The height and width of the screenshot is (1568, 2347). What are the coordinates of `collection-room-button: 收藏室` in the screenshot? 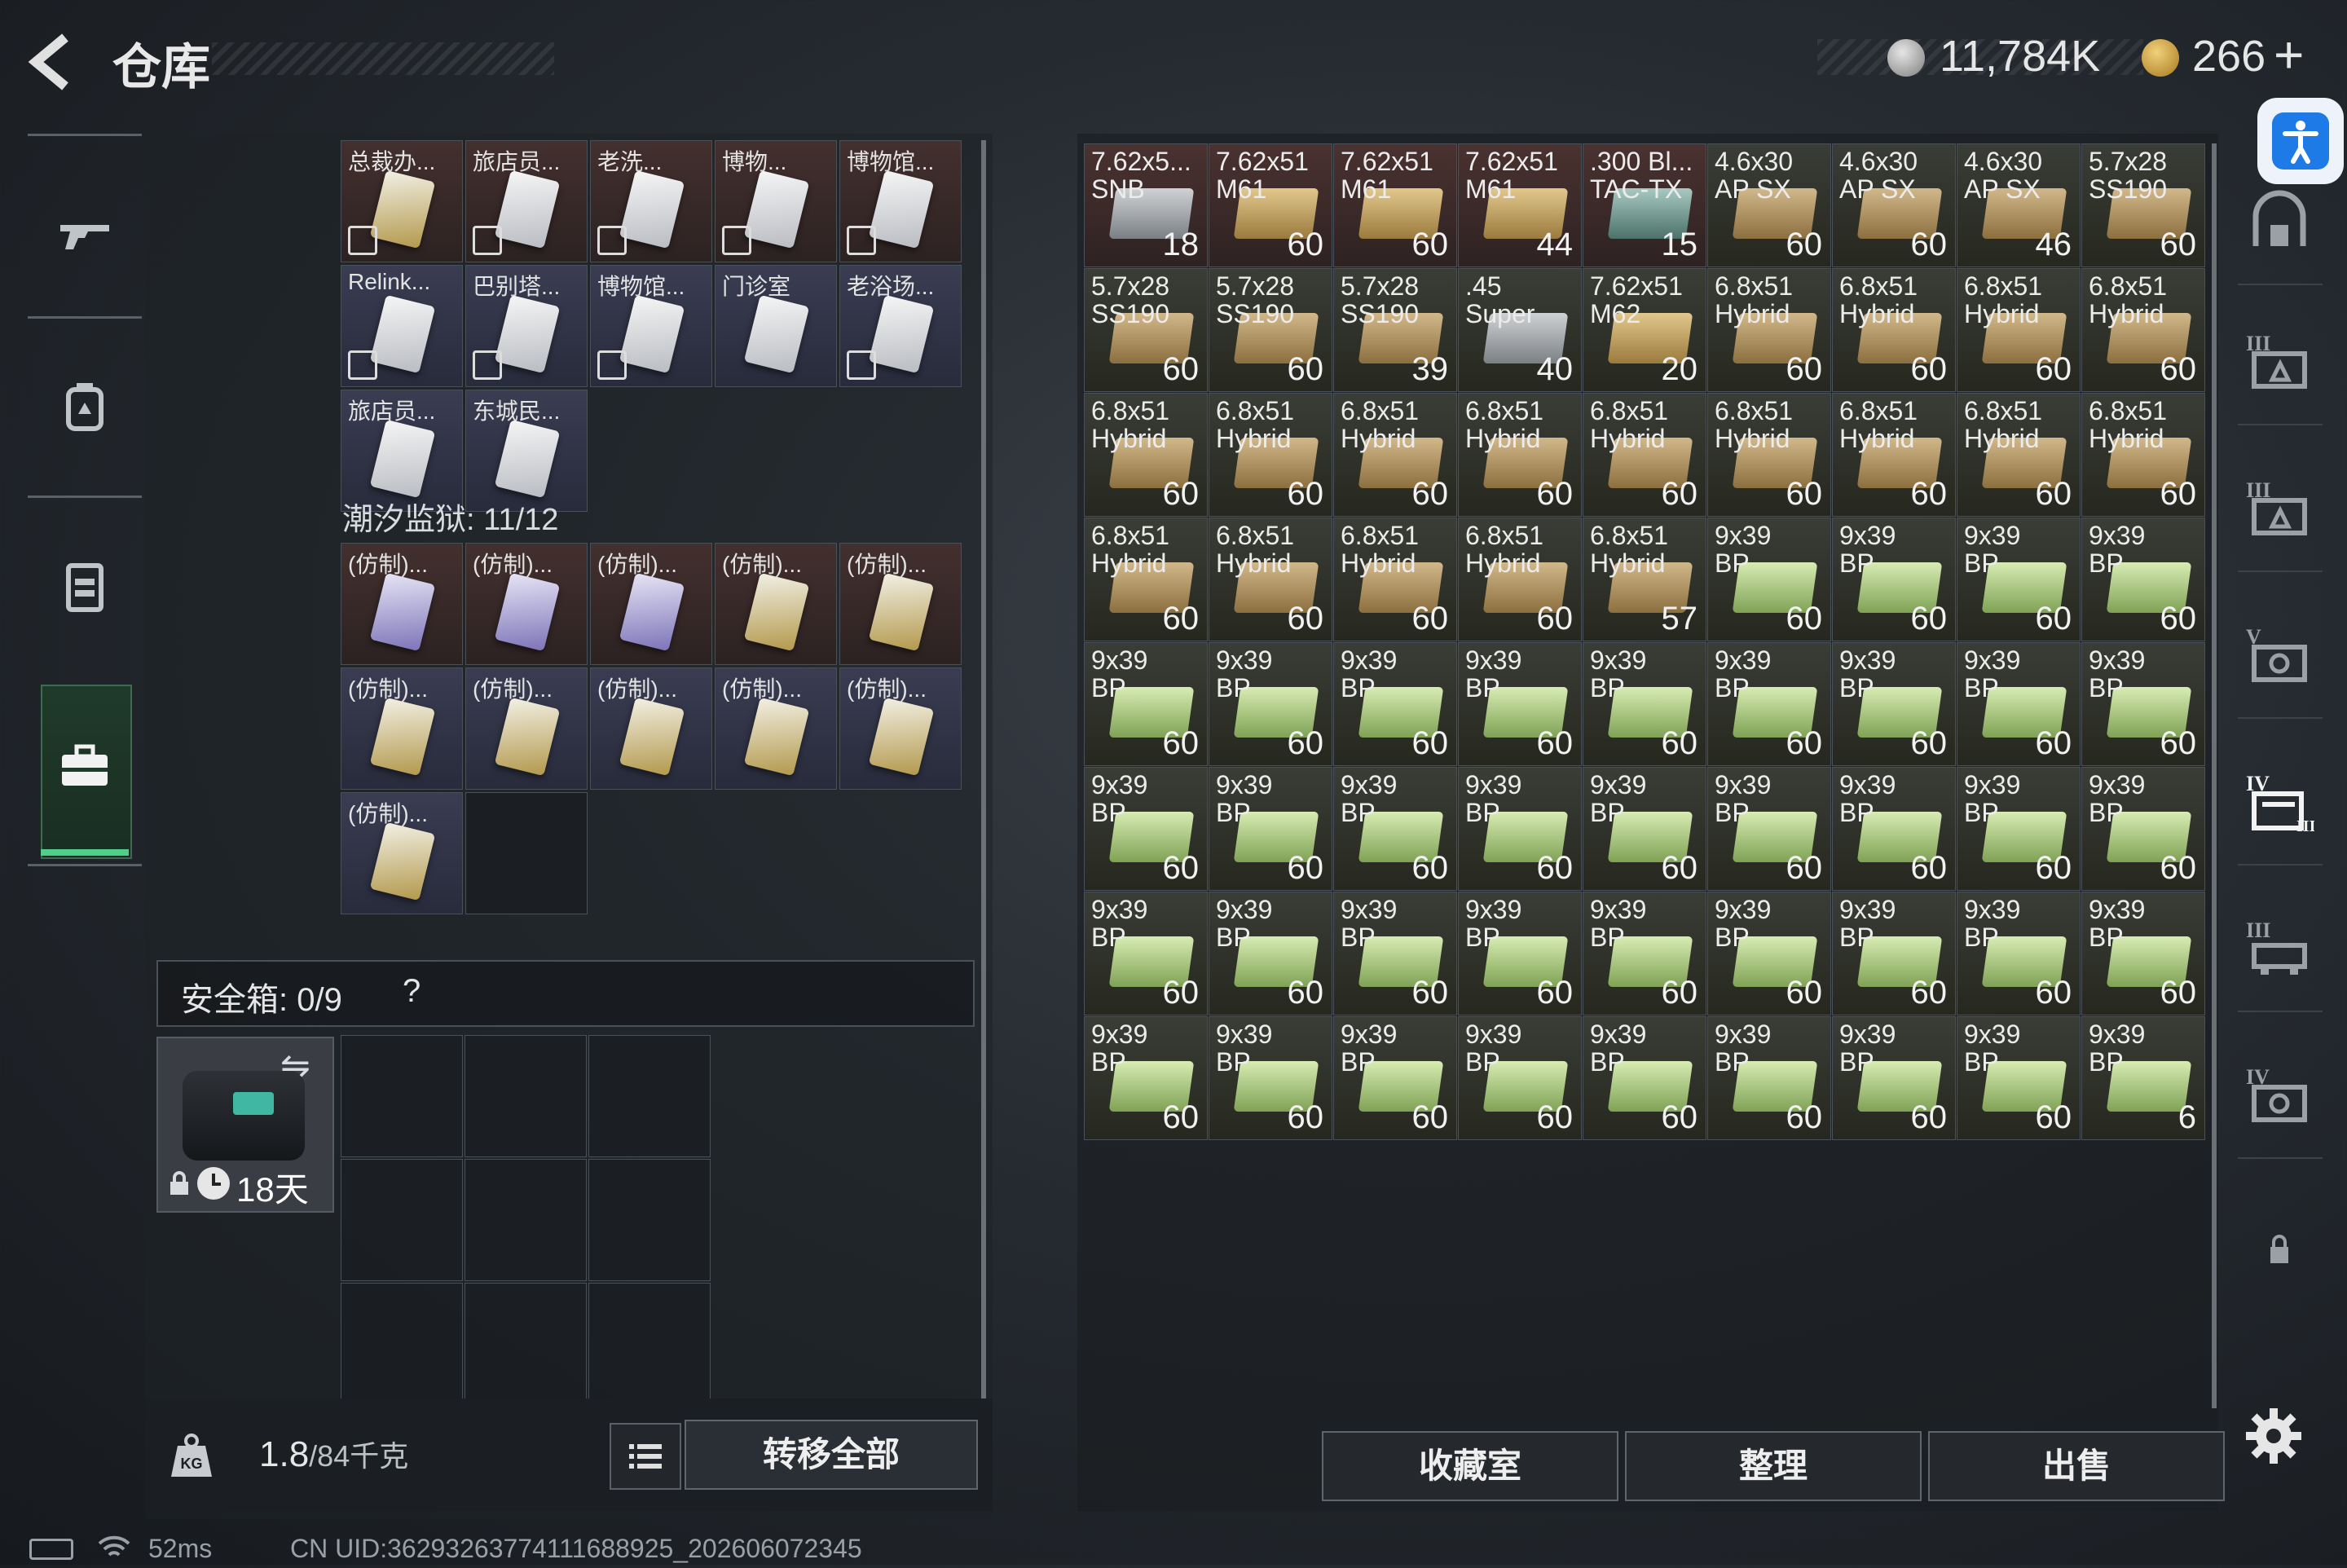 It's located at (1470, 1466).